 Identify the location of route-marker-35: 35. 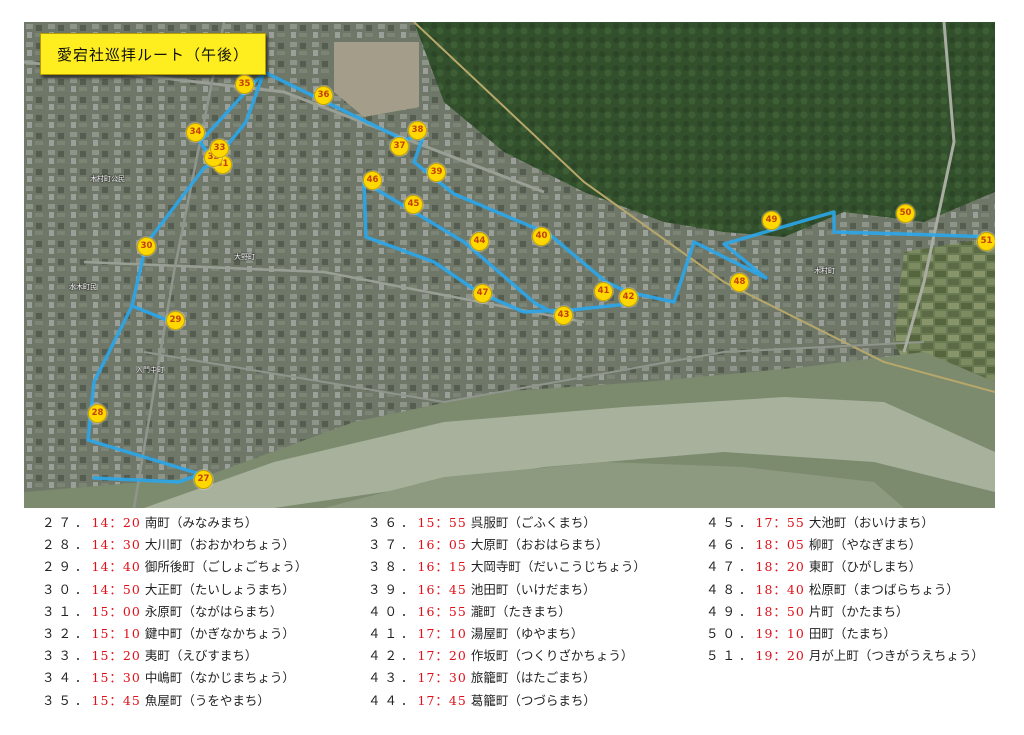
(244, 84).